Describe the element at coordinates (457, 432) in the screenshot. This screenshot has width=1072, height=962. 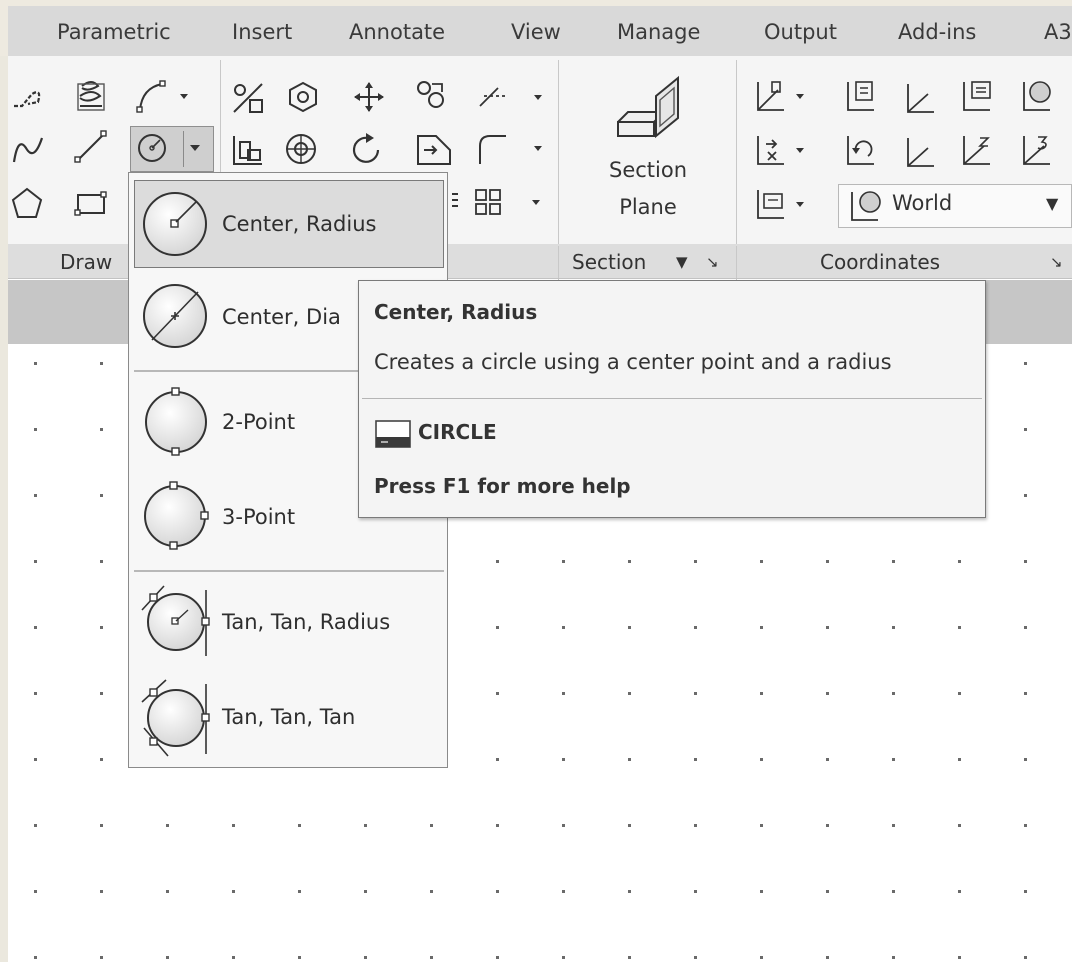
I see `tooltip-command-name: CIRCLE` at that location.